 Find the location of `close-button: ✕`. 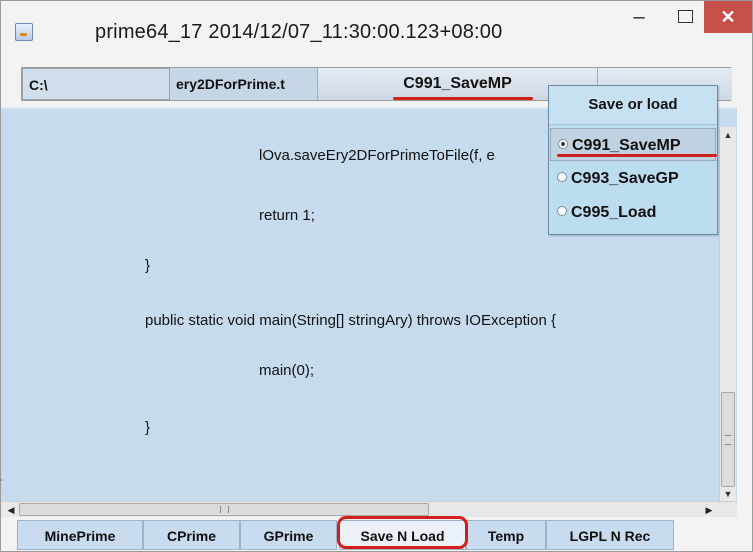

close-button: ✕ is located at coordinates (728, 17).